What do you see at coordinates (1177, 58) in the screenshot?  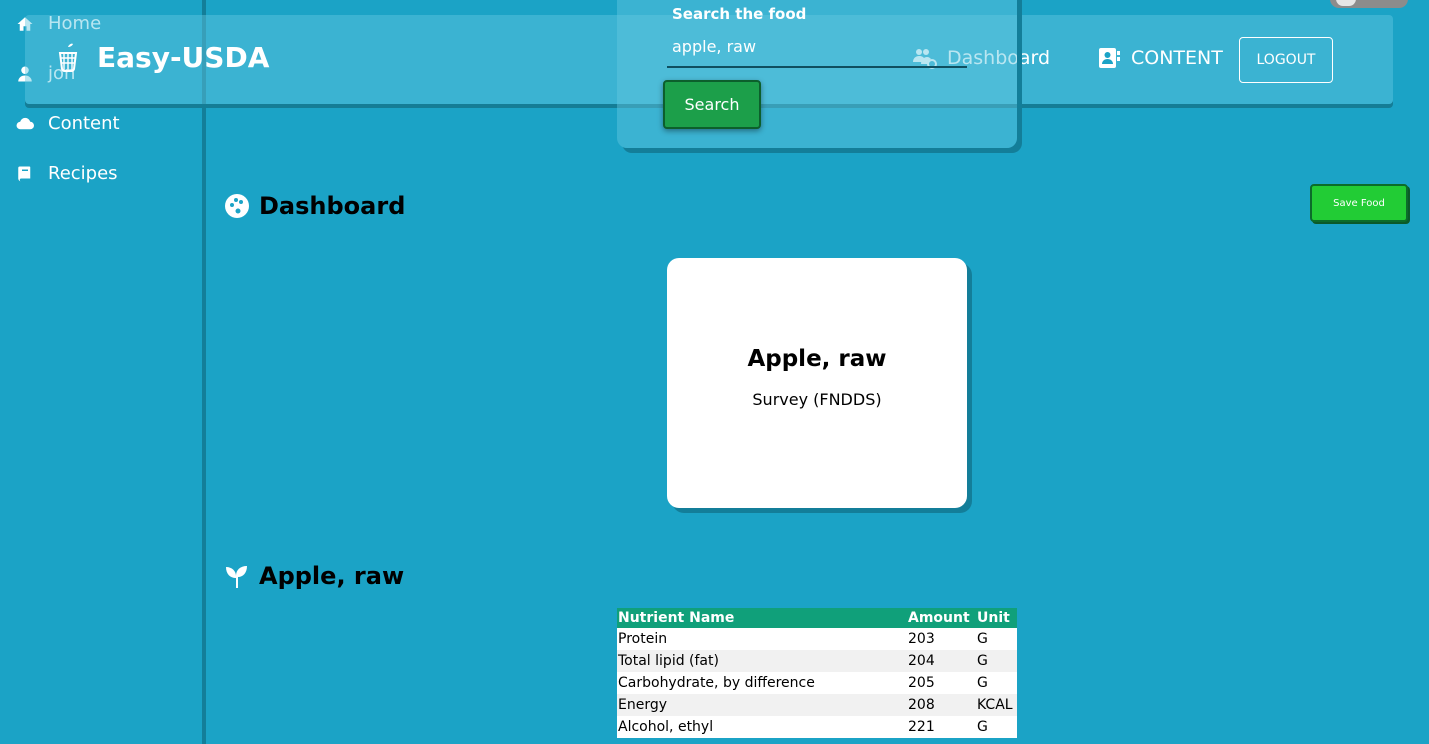 I see `nav-link-label: CONTENT` at bounding box center [1177, 58].